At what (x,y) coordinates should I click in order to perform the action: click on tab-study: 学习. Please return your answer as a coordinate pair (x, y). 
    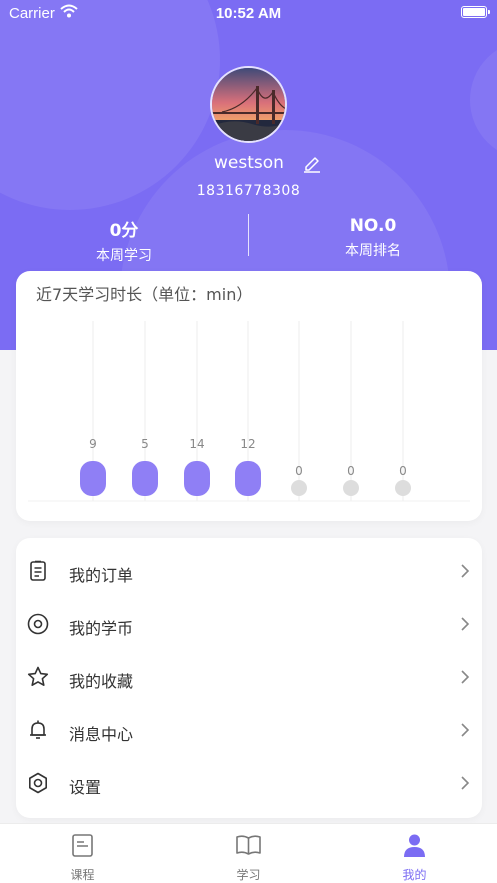
    Looking at the image, I should click on (248, 853).